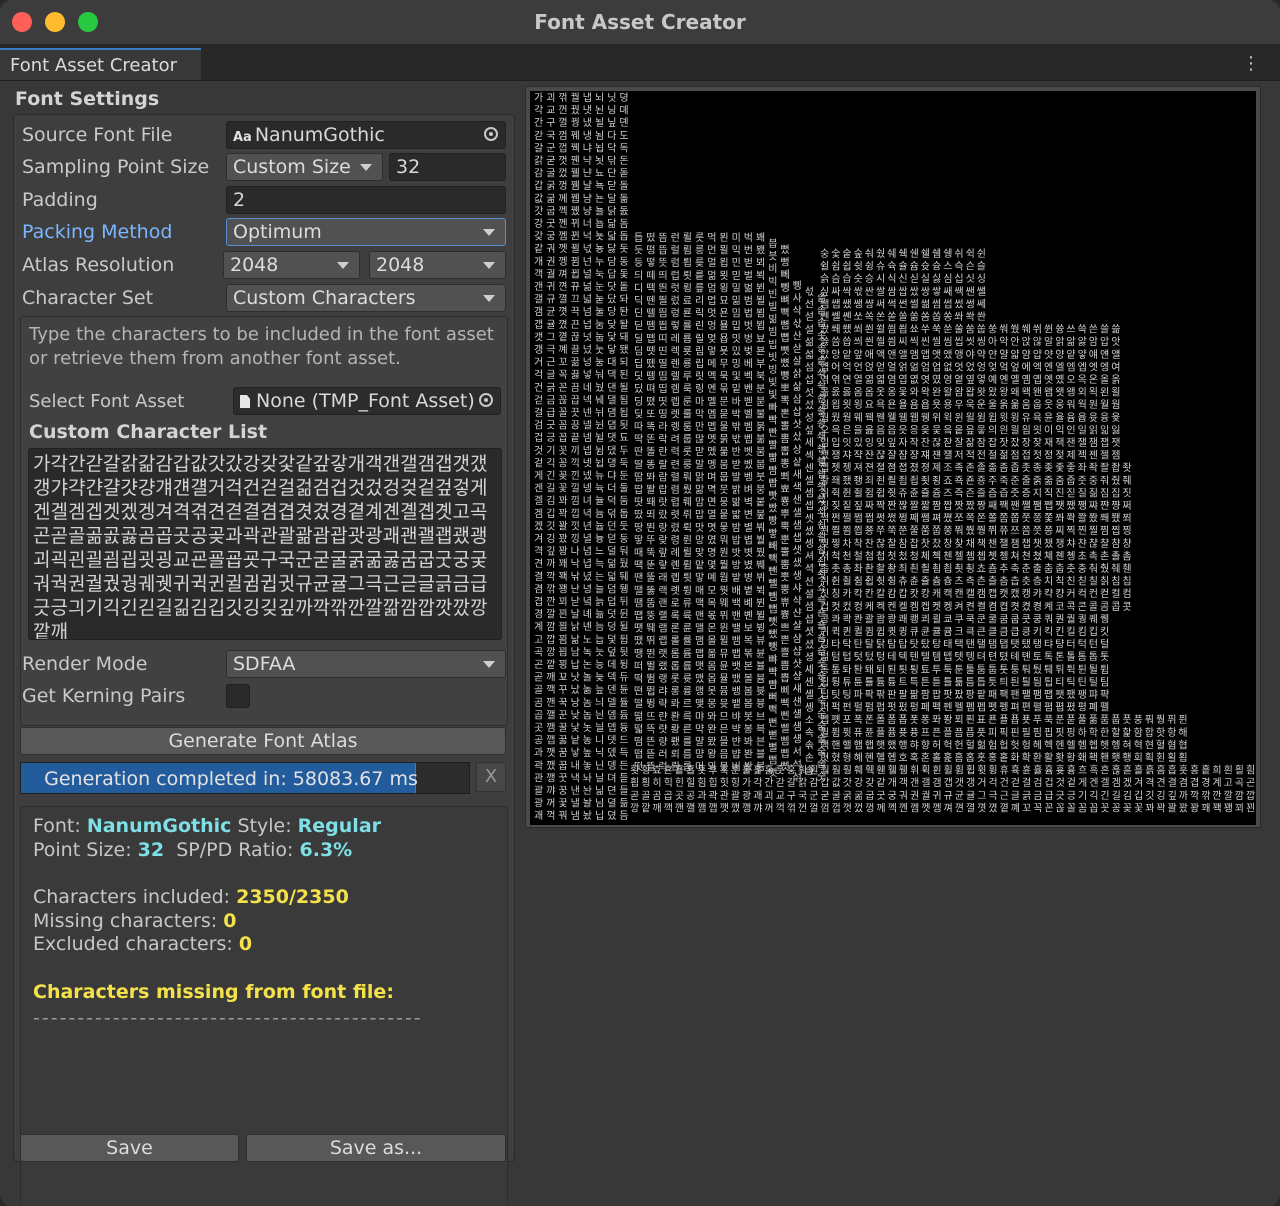  Describe the element at coordinates (634, 771) in the screenshot. I see `atlas-glyph: 횟` at that location.